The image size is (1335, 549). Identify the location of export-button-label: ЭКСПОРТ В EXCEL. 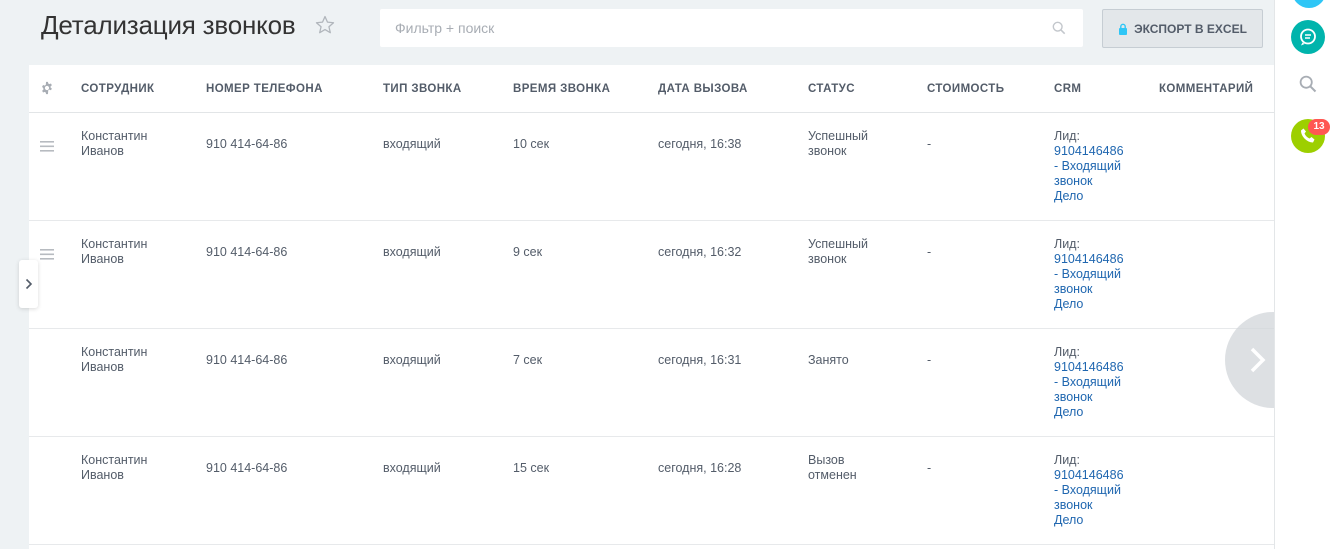
(1190, 28).